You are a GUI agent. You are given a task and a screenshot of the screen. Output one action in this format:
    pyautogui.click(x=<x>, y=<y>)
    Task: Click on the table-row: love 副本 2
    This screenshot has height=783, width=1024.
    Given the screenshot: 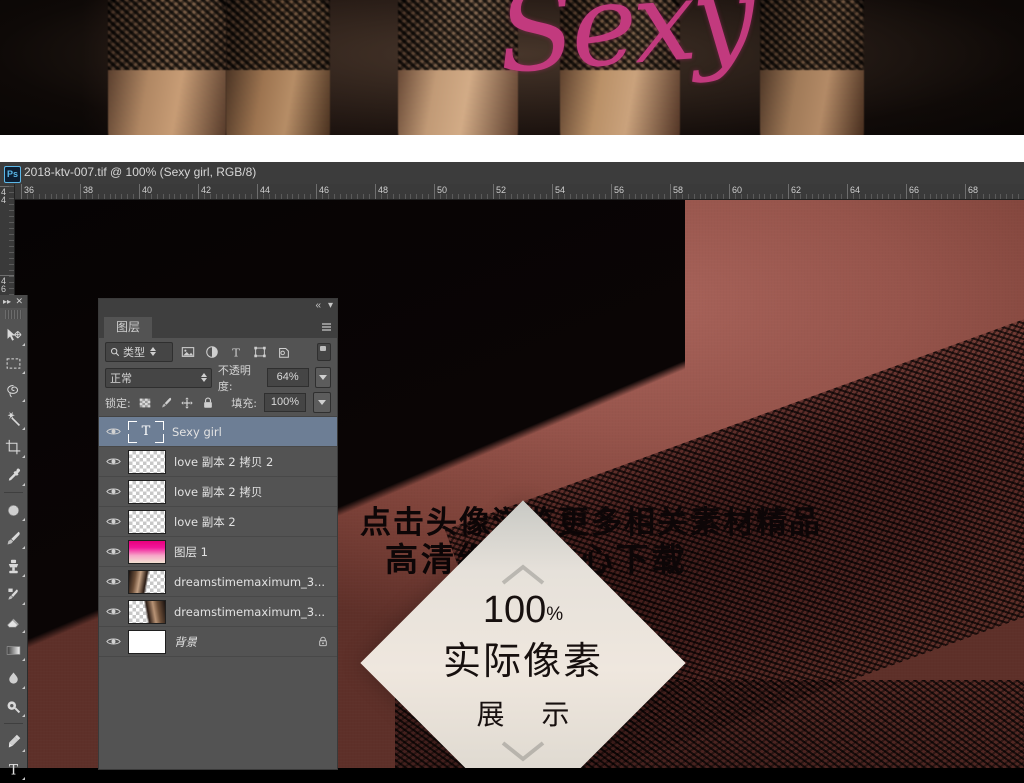 What is the action you would take?
    pyautogui.click(x=218, y=522)
    